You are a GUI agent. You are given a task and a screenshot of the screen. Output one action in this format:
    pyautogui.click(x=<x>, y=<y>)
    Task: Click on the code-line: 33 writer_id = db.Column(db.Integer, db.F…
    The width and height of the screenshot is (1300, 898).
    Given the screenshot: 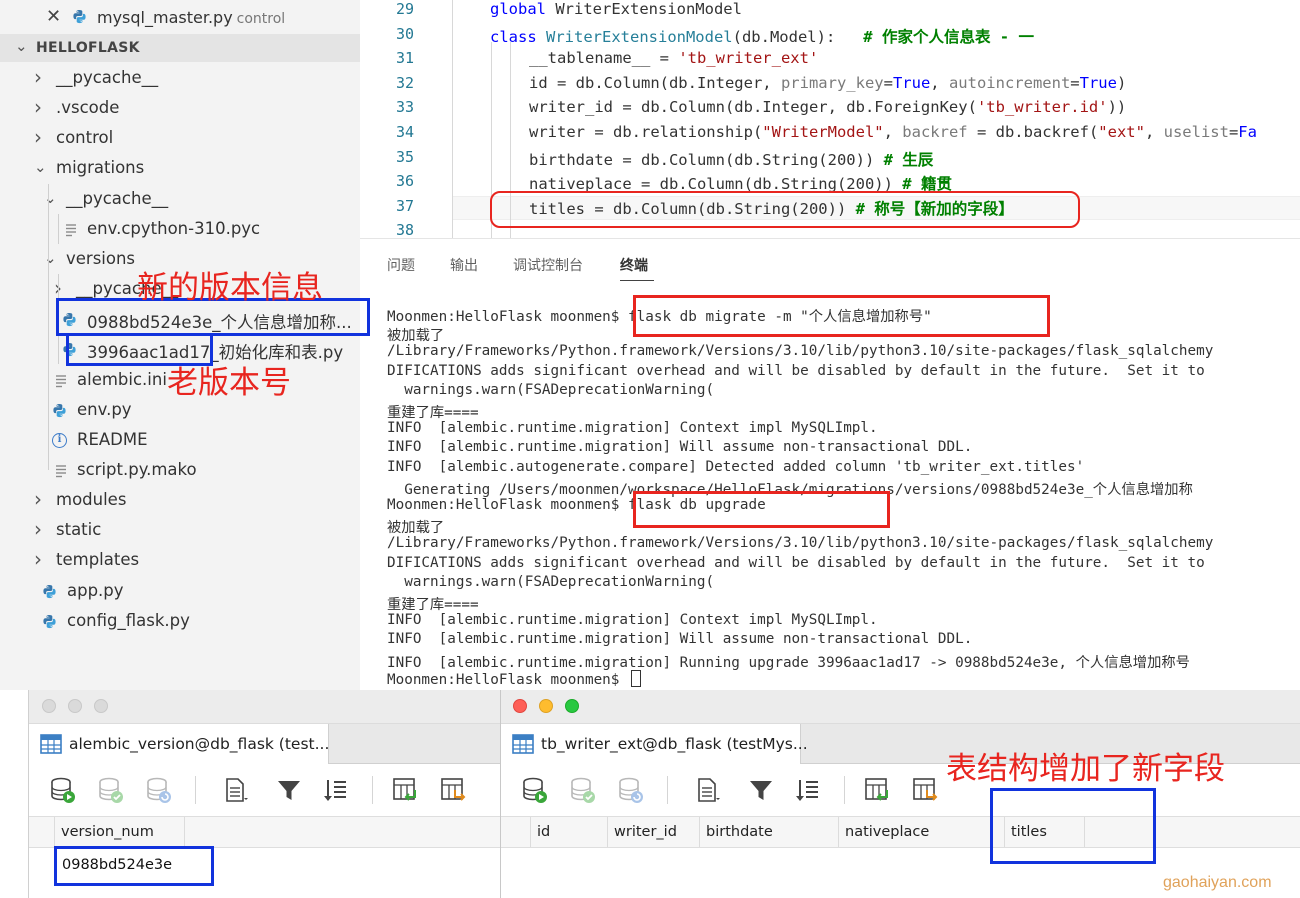 What is the action you would take?
    pyautogui.click(x=830, y=108)
    